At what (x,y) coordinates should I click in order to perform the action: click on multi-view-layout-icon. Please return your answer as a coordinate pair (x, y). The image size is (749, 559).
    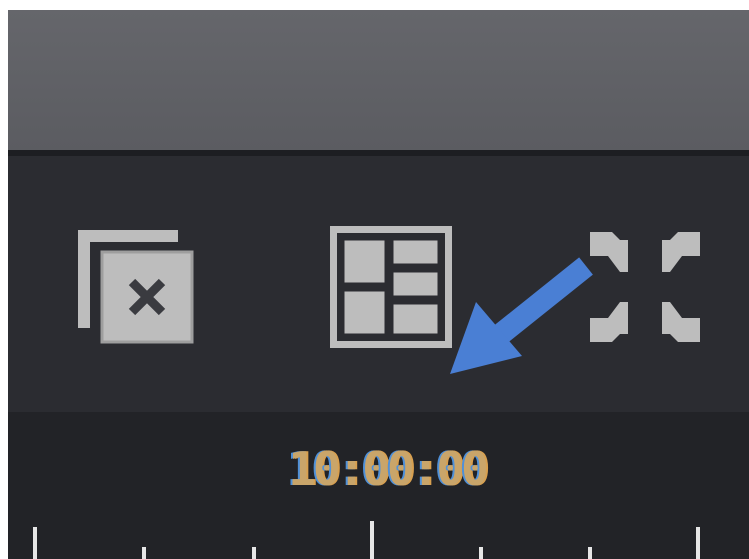
    Looking at the image, I should click on (391, 287).